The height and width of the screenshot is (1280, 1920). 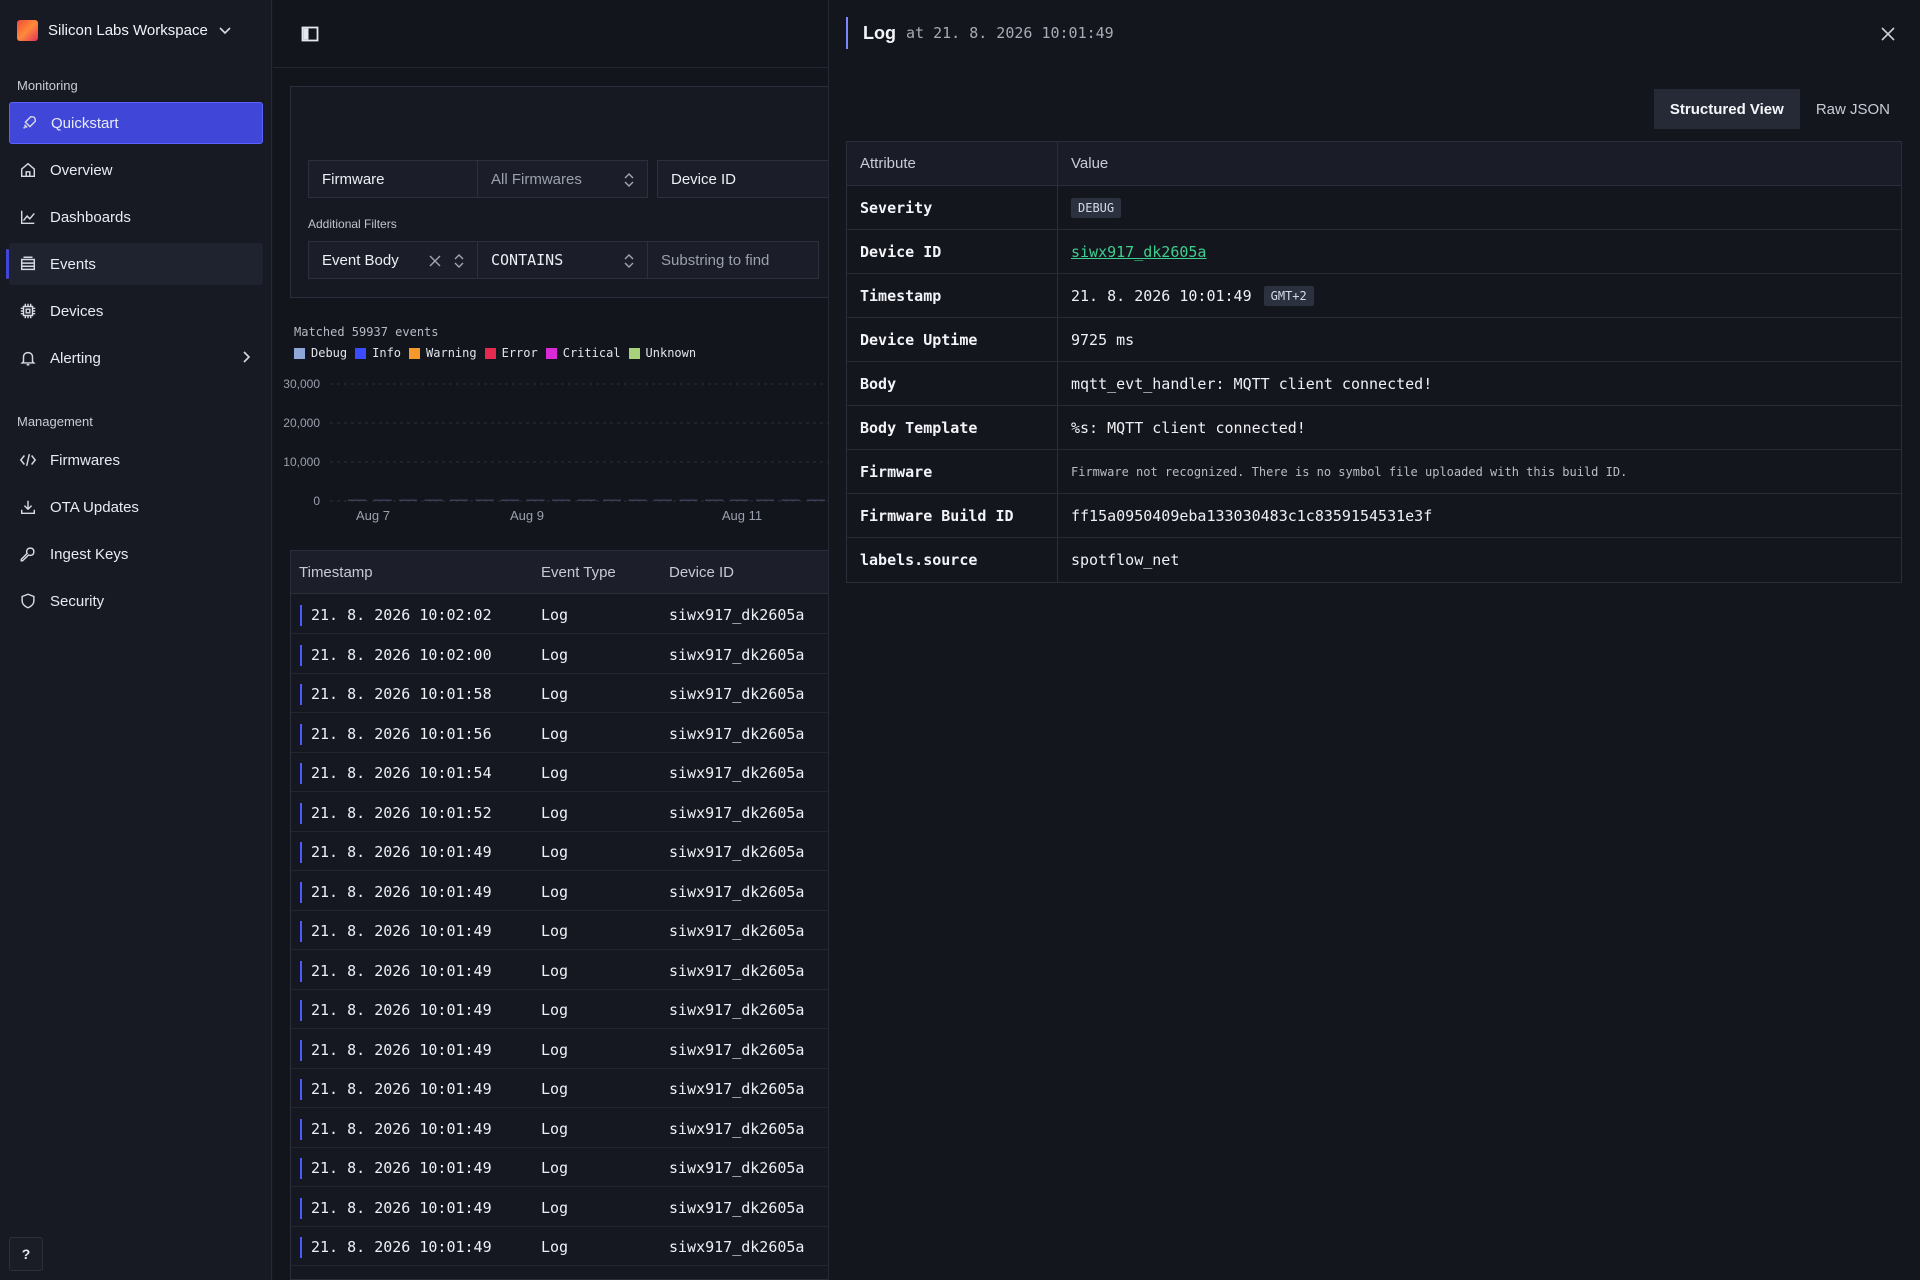 I want to click on table-row: 21. 8. 2026 10:01:52 Log siwx917_dk2605a, so click(x=571, y=812).